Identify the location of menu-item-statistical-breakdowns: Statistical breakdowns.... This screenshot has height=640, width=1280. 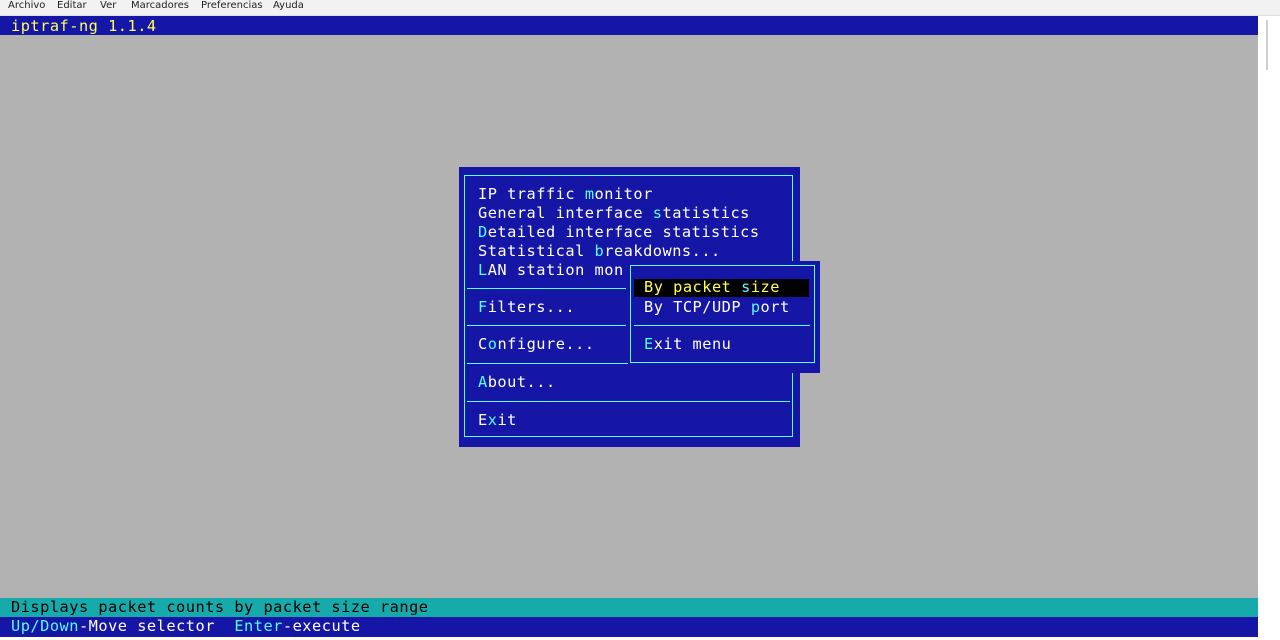
(599, 251).